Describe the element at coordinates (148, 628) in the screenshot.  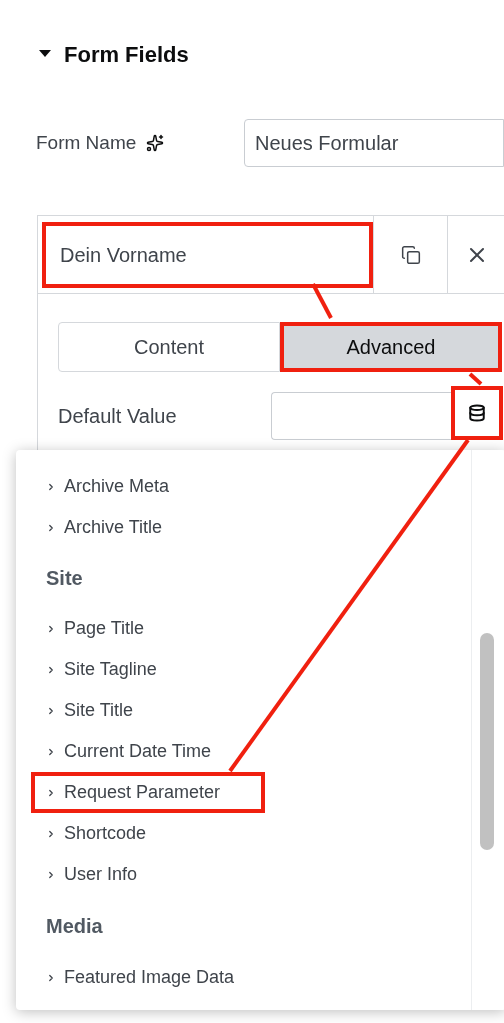
I see `menu-item: Page Title` at that location.